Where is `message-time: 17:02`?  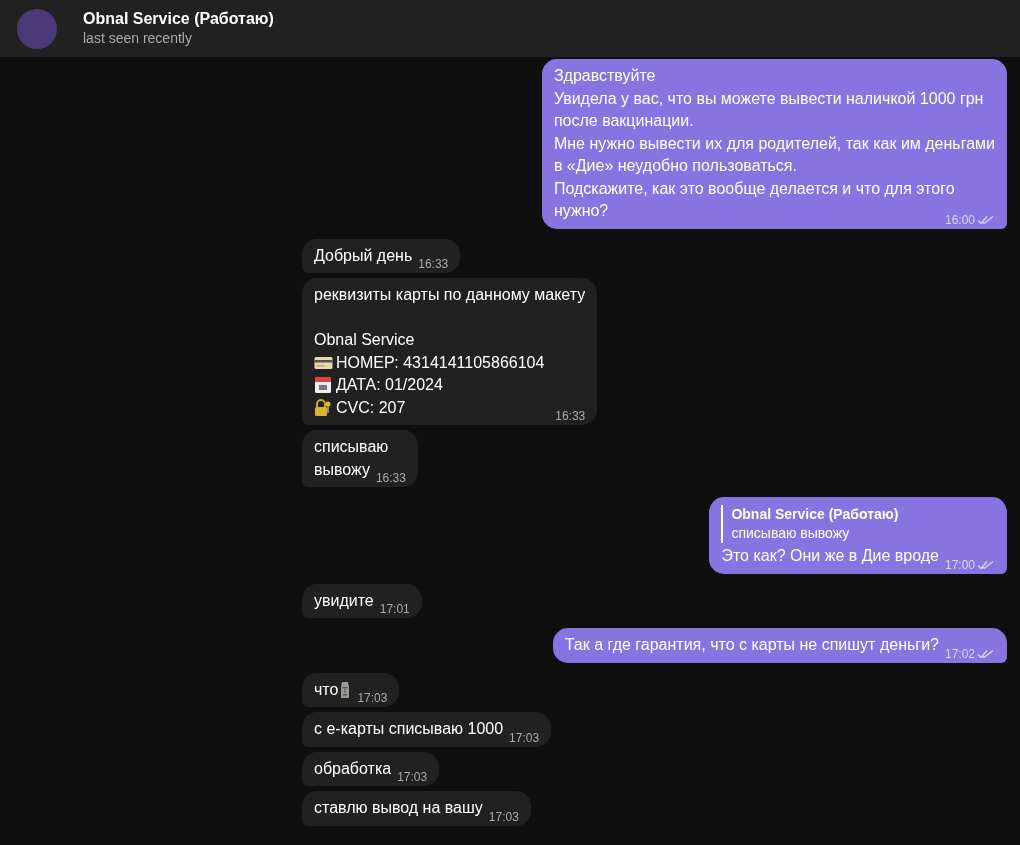
message-time: 17:02 is located at coordinates (959, 653).